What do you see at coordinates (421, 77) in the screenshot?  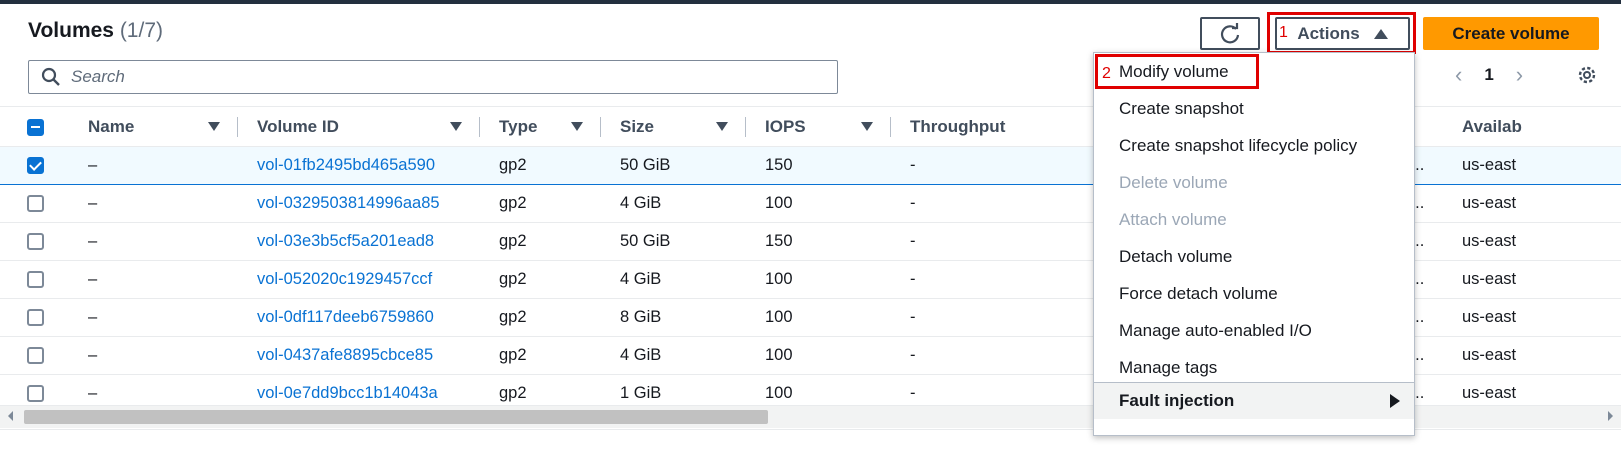 I see `search-input` at bounding box center [421, 77].